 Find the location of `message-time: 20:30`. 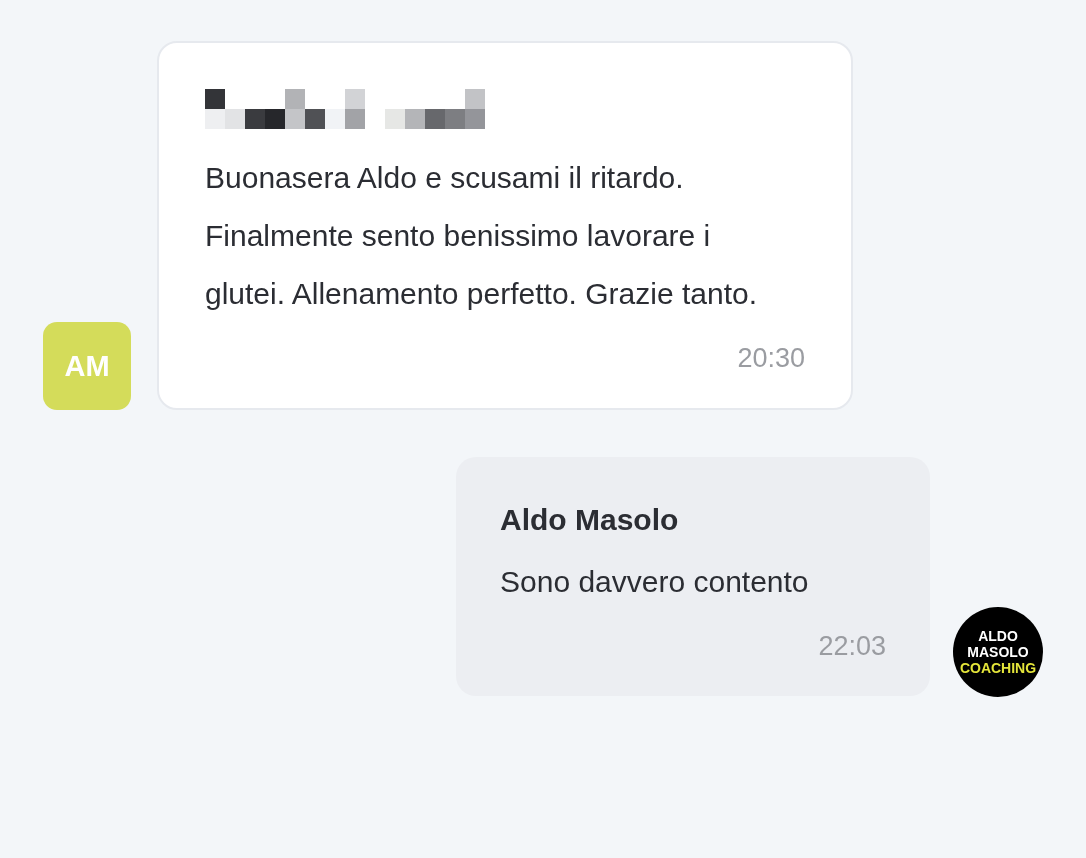

message-time: 20:30 is located at coordinates (771, 358).